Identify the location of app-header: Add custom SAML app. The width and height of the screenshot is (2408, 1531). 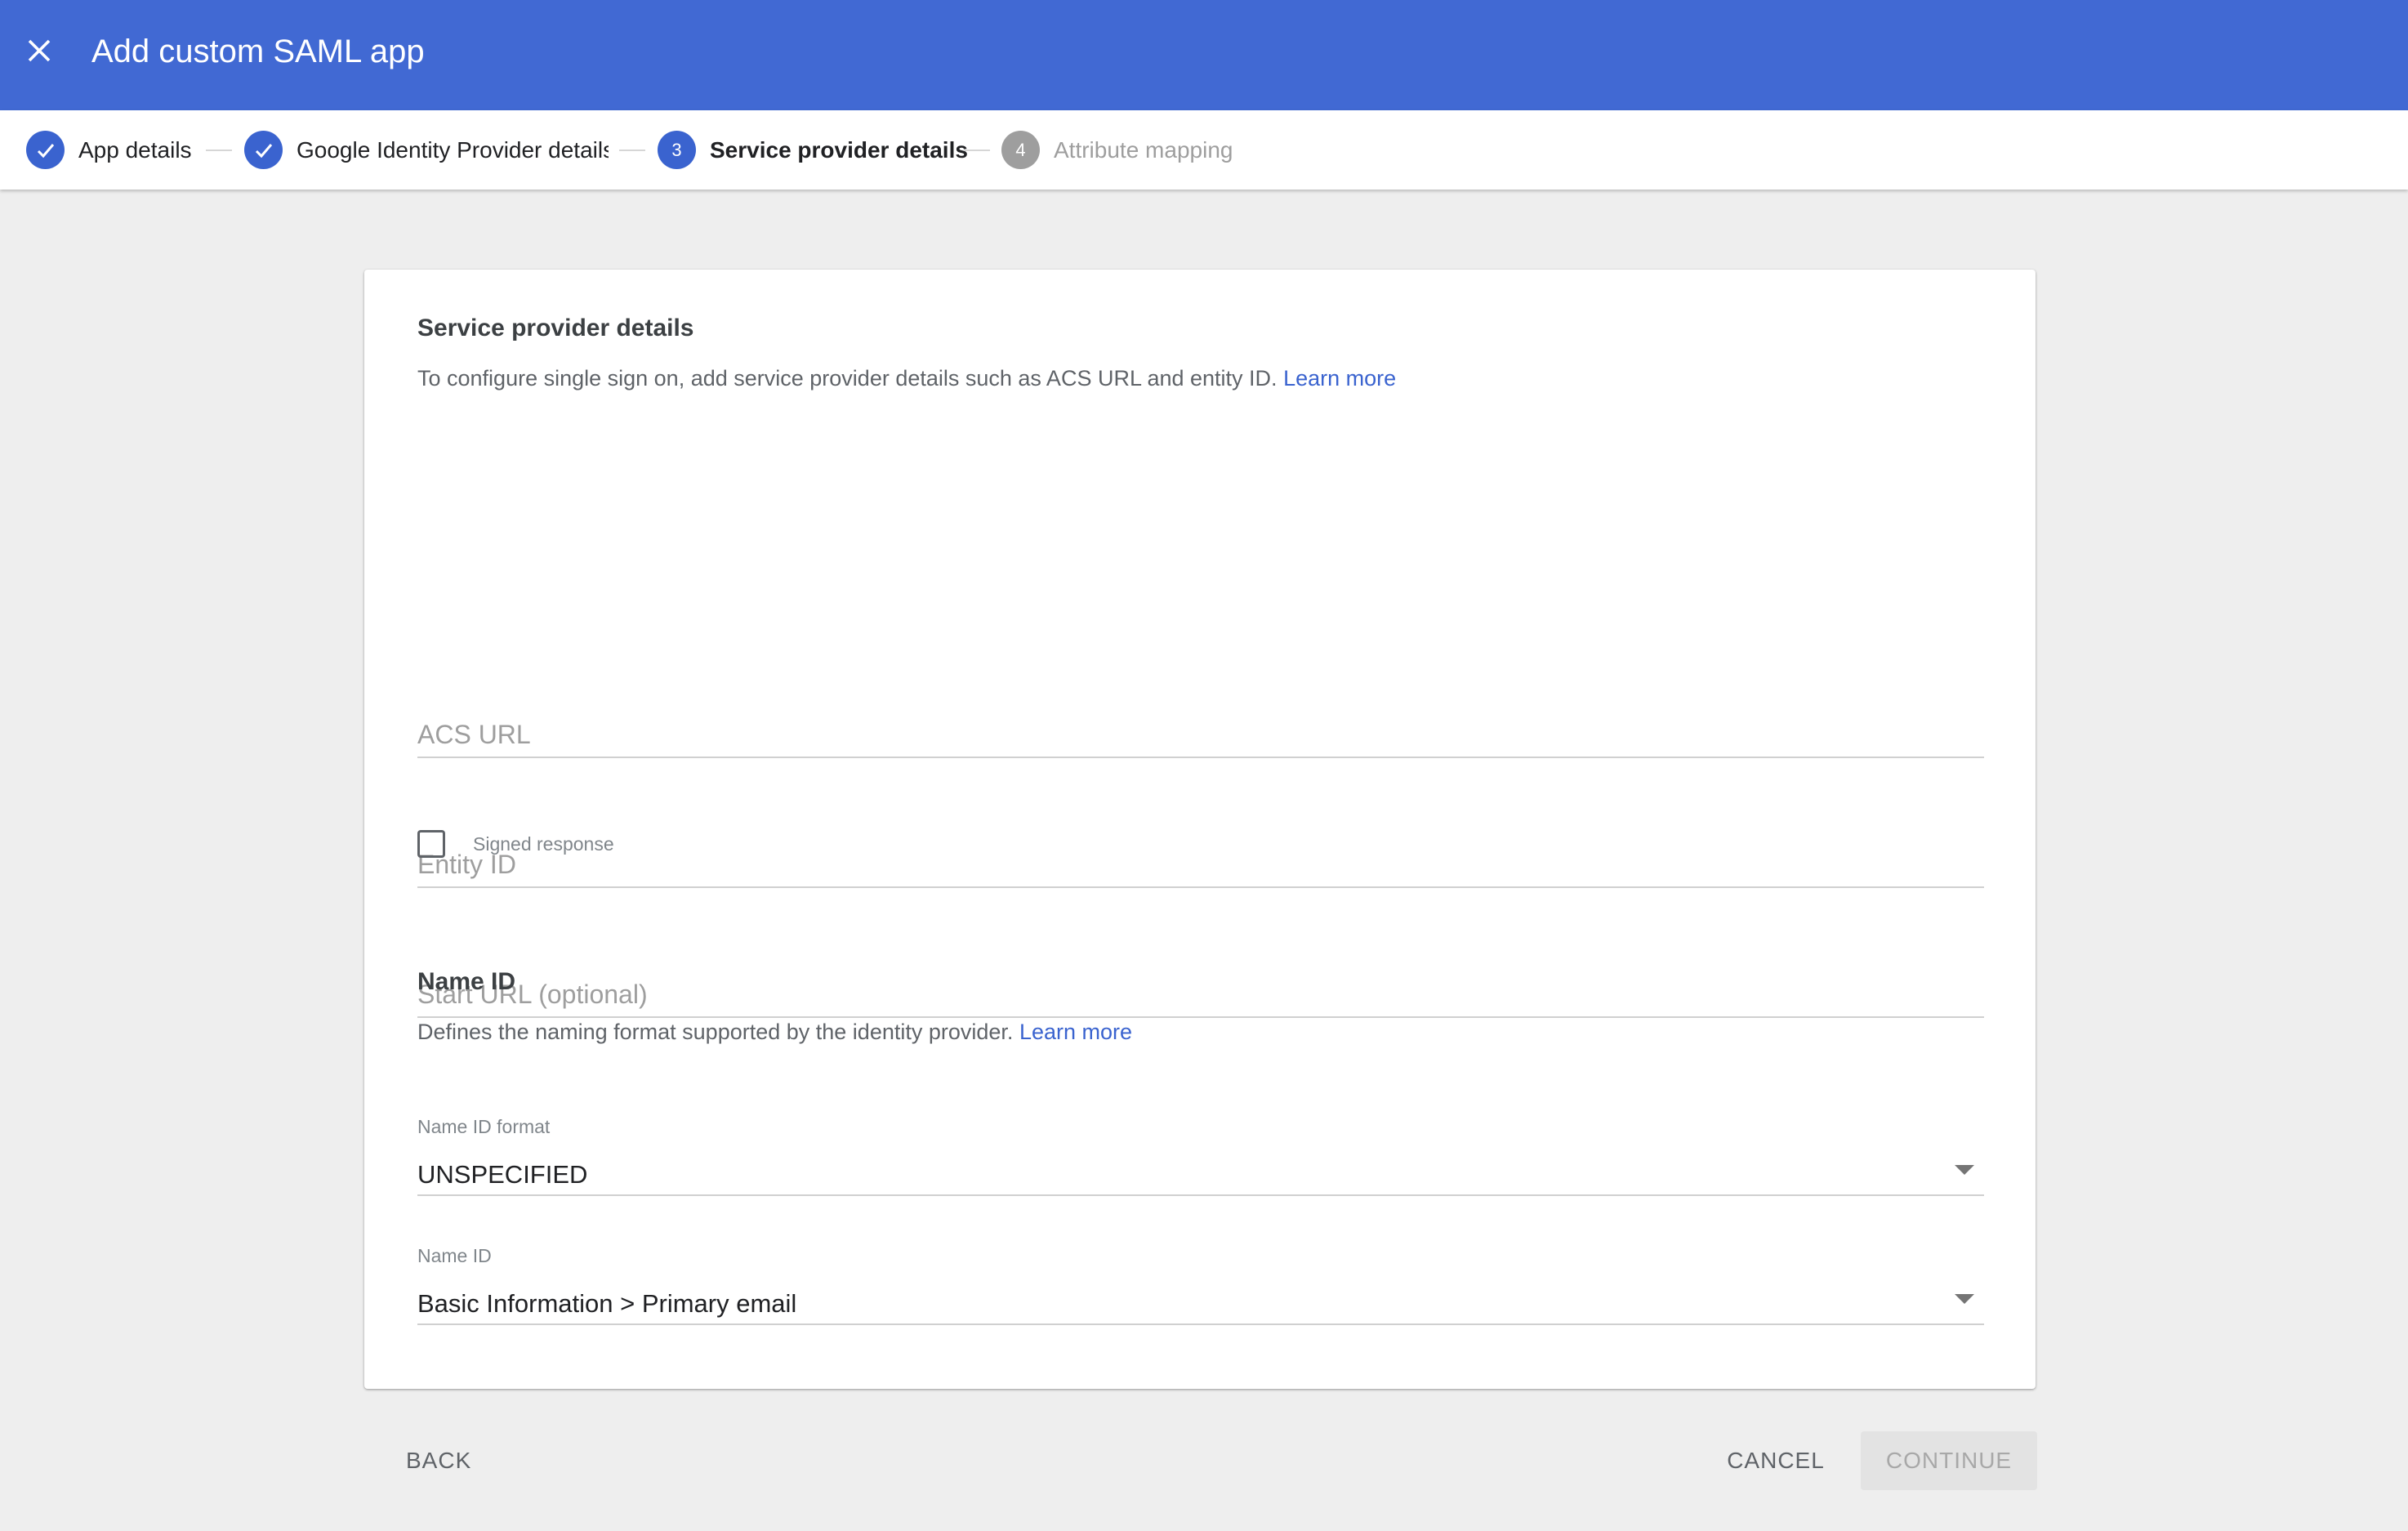
(1204, 55).